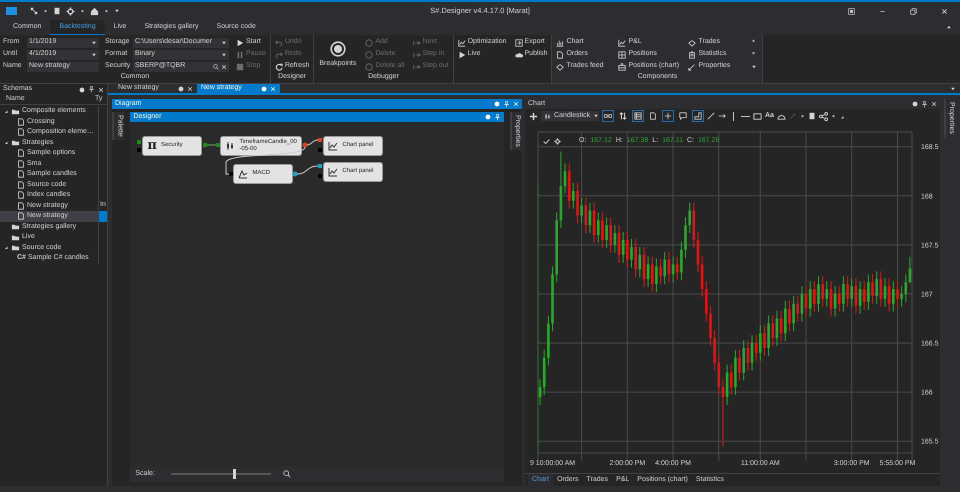  I want to click on restore-icon, so click(913, 11).